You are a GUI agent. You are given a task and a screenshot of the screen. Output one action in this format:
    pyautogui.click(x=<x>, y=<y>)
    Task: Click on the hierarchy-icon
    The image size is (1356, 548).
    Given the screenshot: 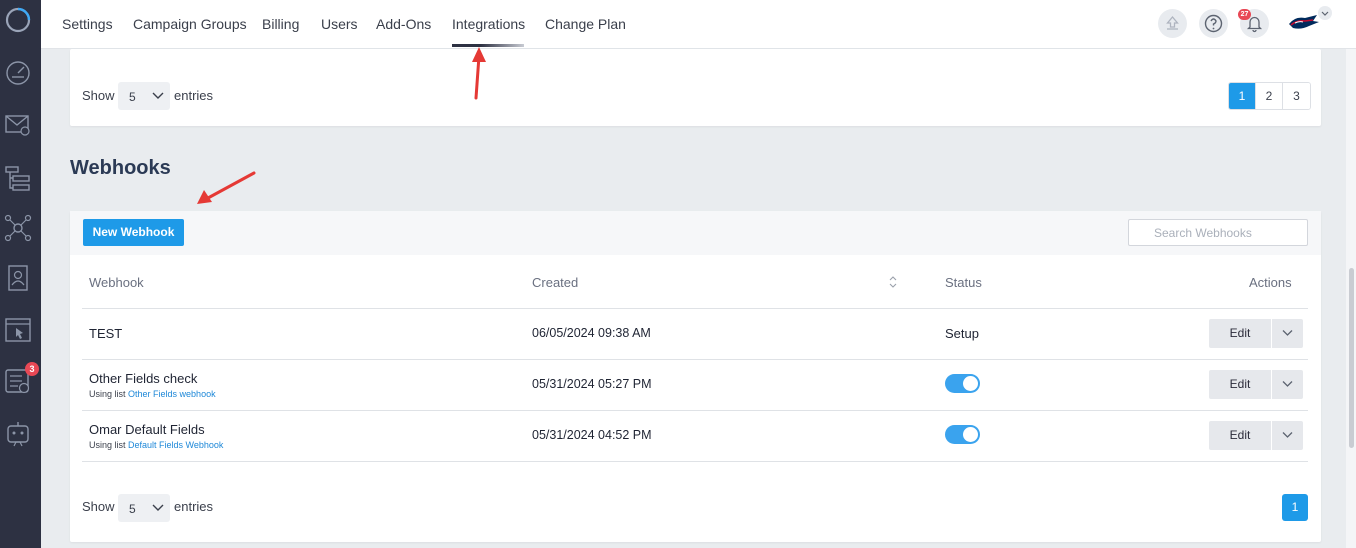 What is the action you would take?
    pyautogui.click(x=18, y=178)
    